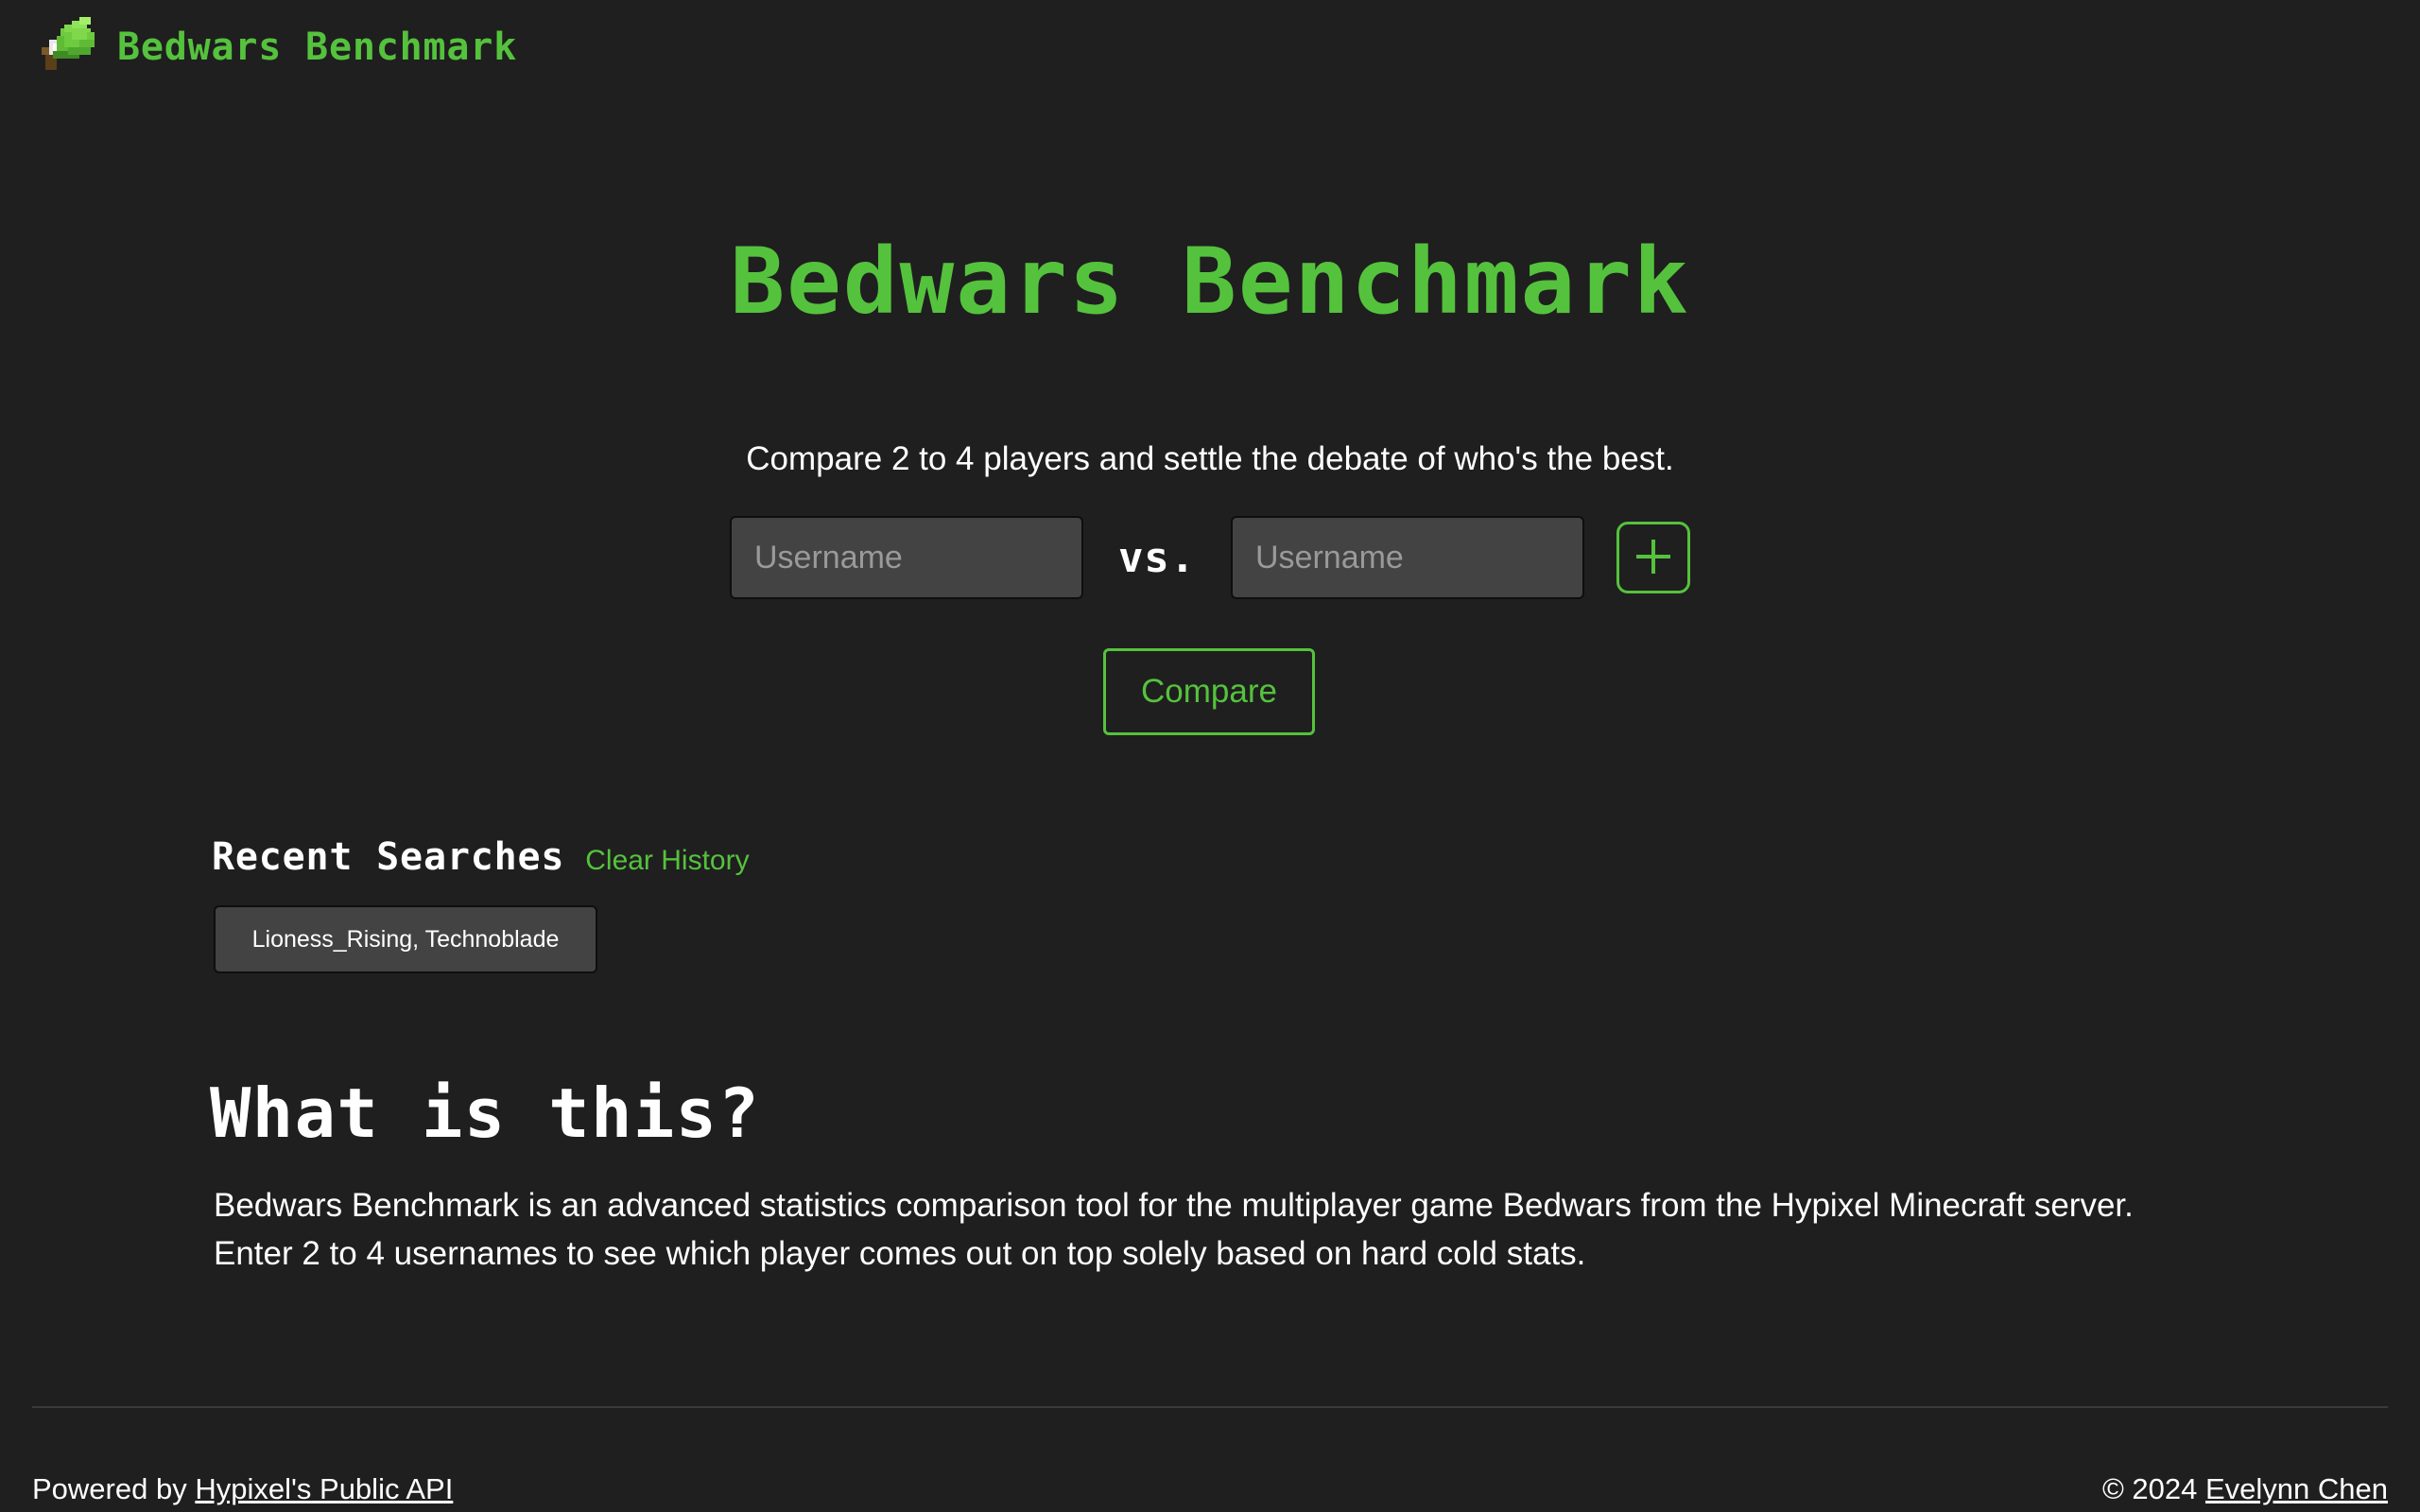 The width and height of the screenshot is (2420, 1512). Describe the element at coordinates (68, 47) in the screenshot. I see `minecraft-bed-icon` at that location.